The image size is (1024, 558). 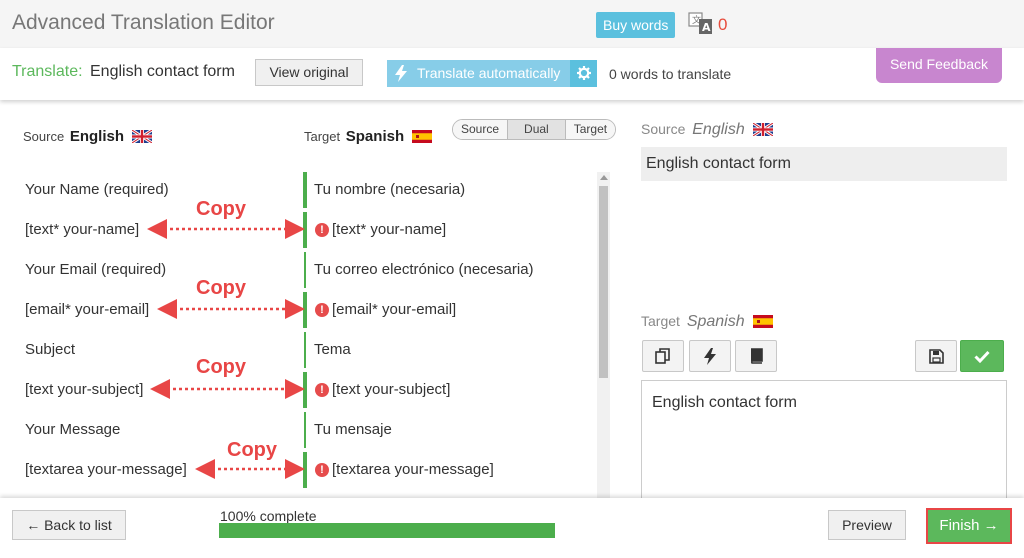 What do you see at coordinates (969, 526) in the screenshot?
I see `finish-button: Finish →` at bounding box center [969, 526].